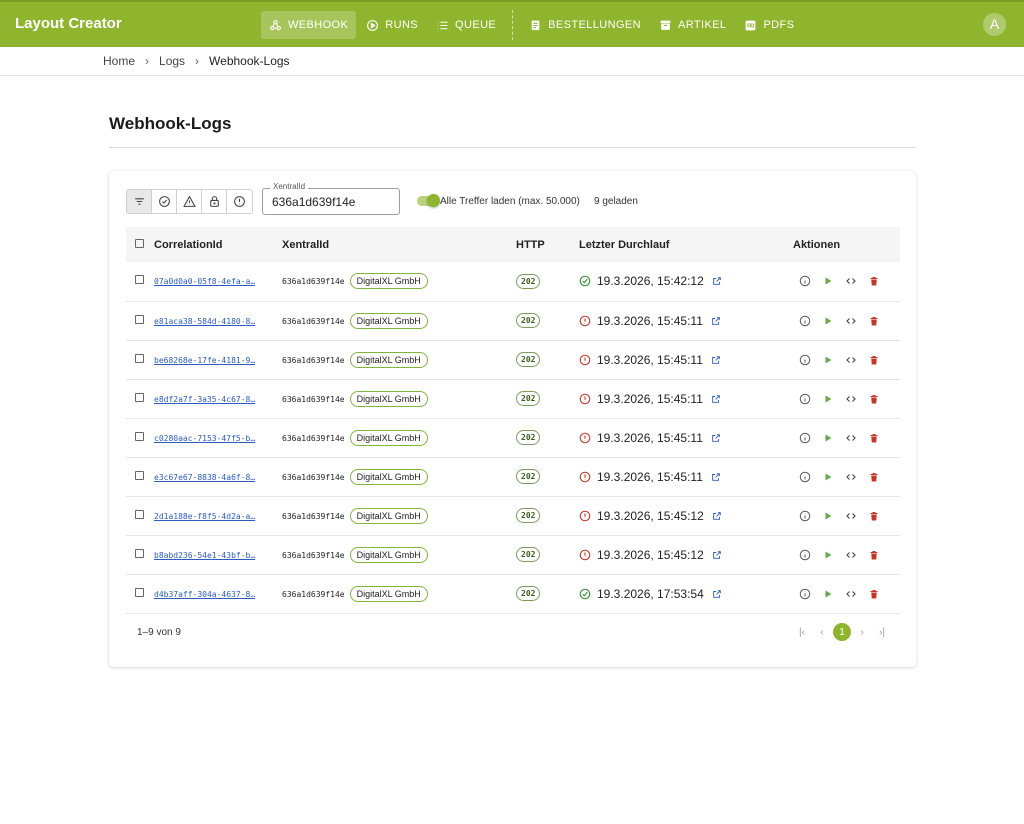 The height and width of the screenshot is (824, 1024). Describe the element at coordinates (139, 201) in the screenshot. I see `filter-all-button` at that location.